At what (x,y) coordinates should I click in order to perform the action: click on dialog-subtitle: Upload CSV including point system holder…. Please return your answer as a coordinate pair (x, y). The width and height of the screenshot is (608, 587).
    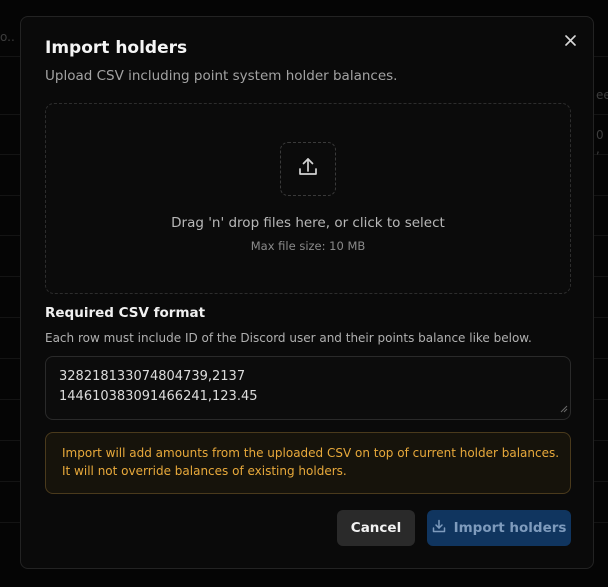
    Looking at the image, I should click on (221, 76).